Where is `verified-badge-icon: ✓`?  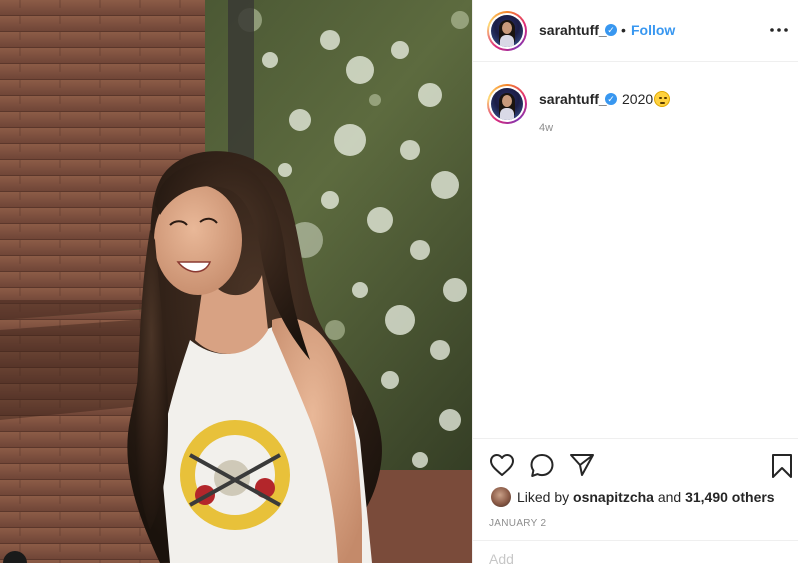 verified-badge-icon: ✓ is located at coordinates (611, 30).